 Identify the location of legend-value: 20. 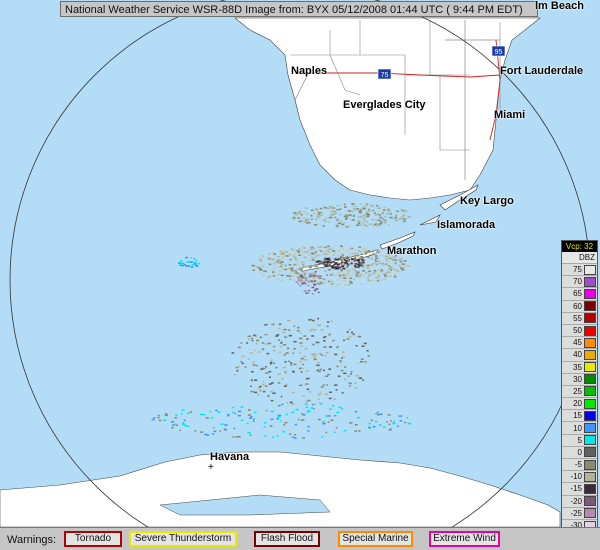
(577, 404).